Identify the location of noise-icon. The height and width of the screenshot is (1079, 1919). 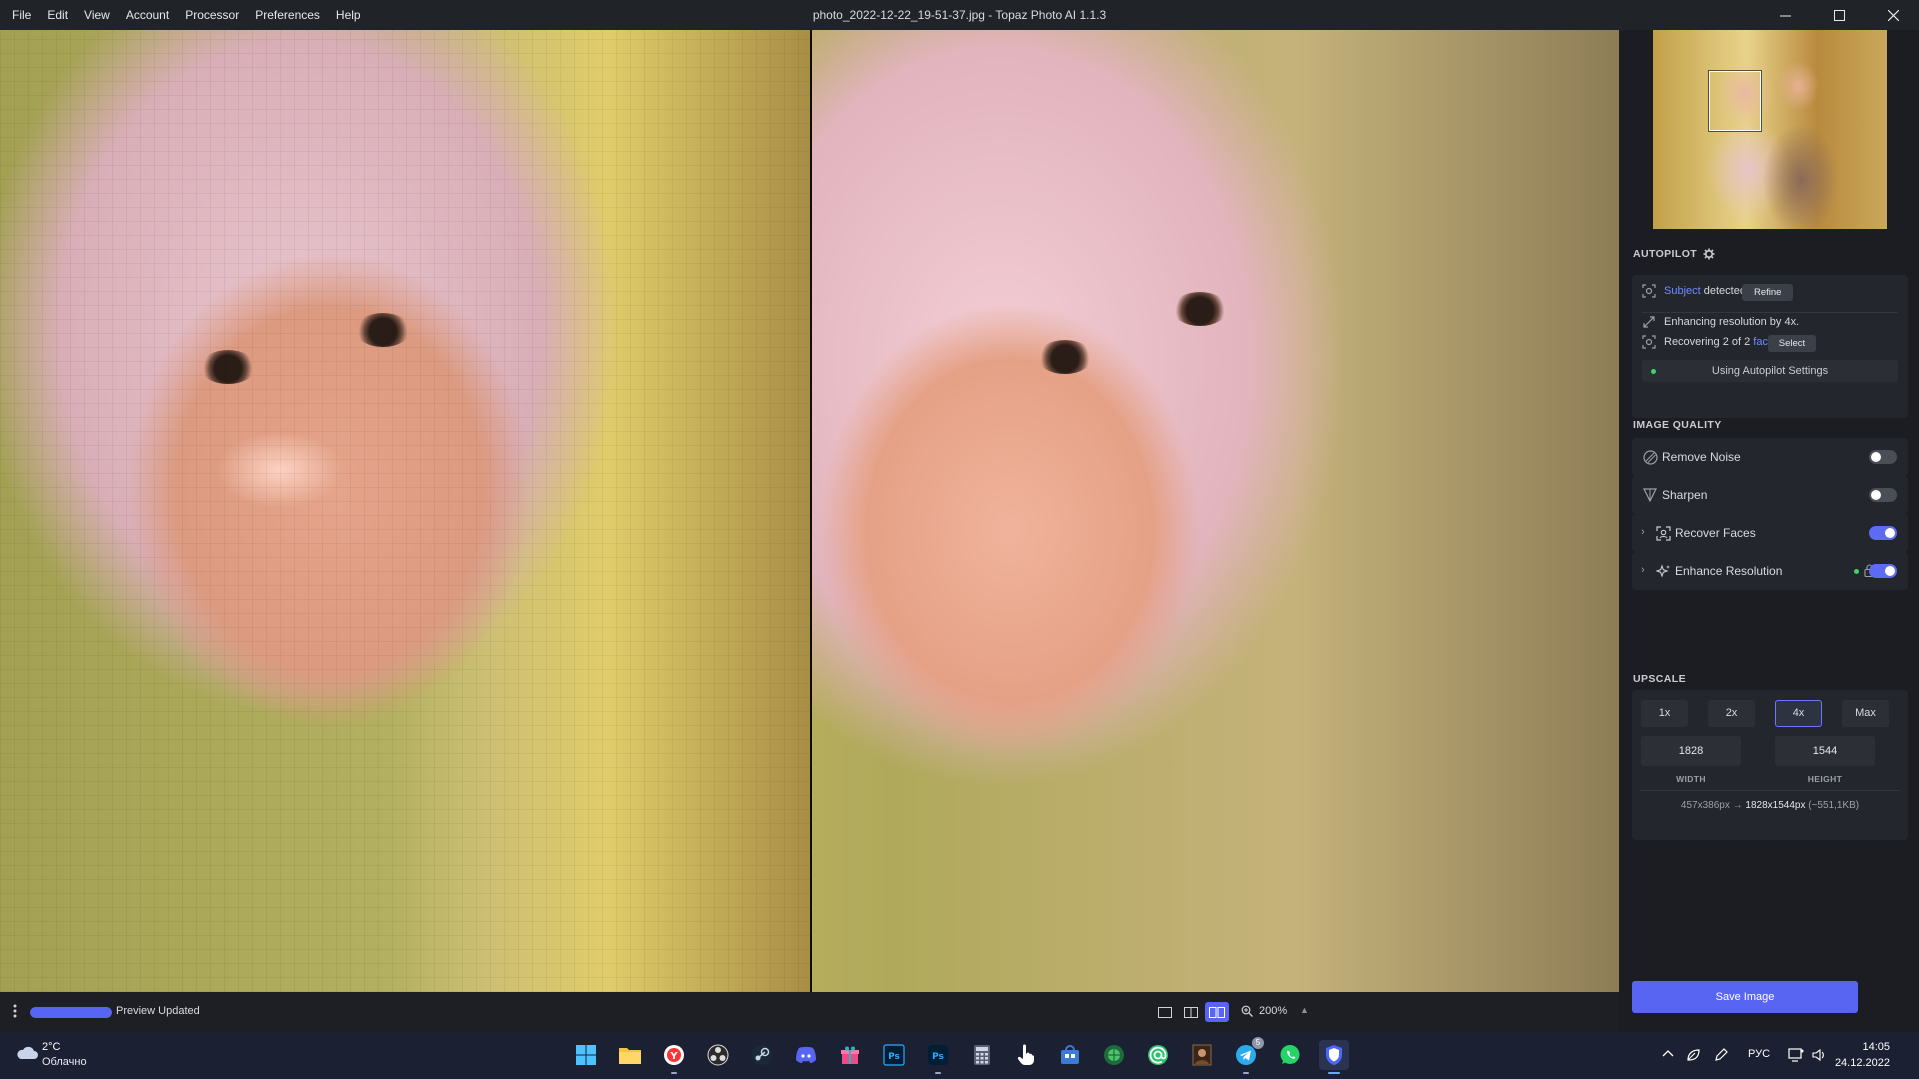
(1650, 457).